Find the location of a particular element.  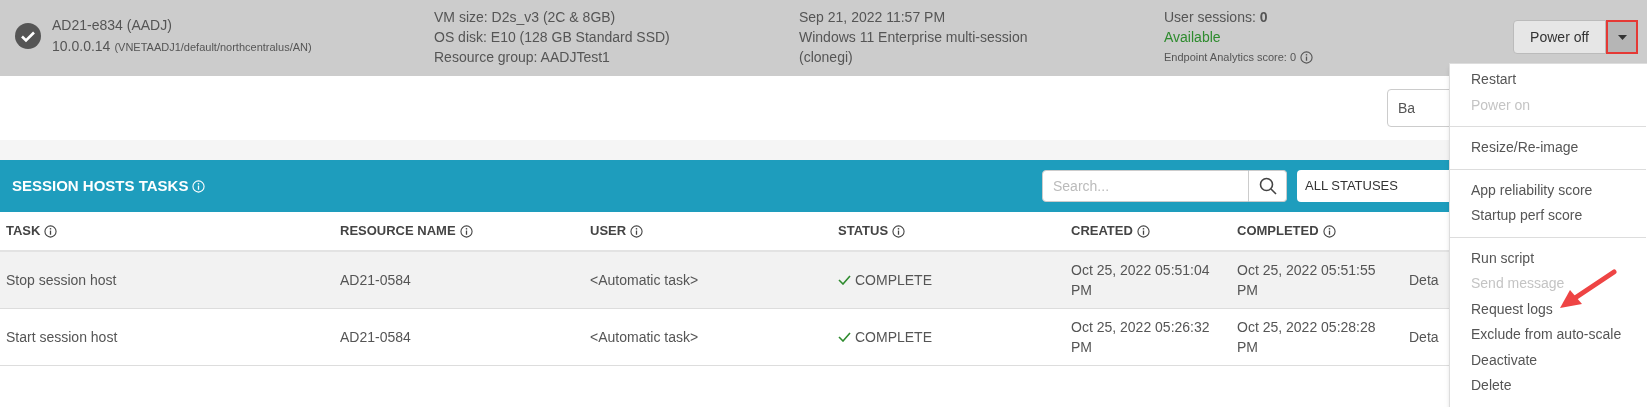

table-cell: Oct 25, 2022 05:51:04 PM is located at coordinates (1140, 280).